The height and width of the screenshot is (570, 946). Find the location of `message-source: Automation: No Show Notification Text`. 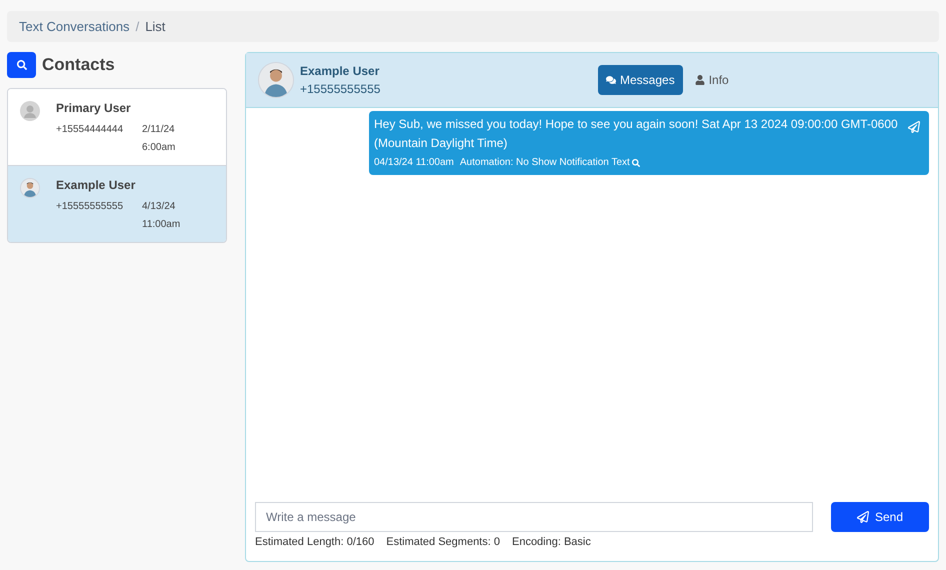

message-source: Automation: No Show Notification Text is located at coordinates (545, 163).